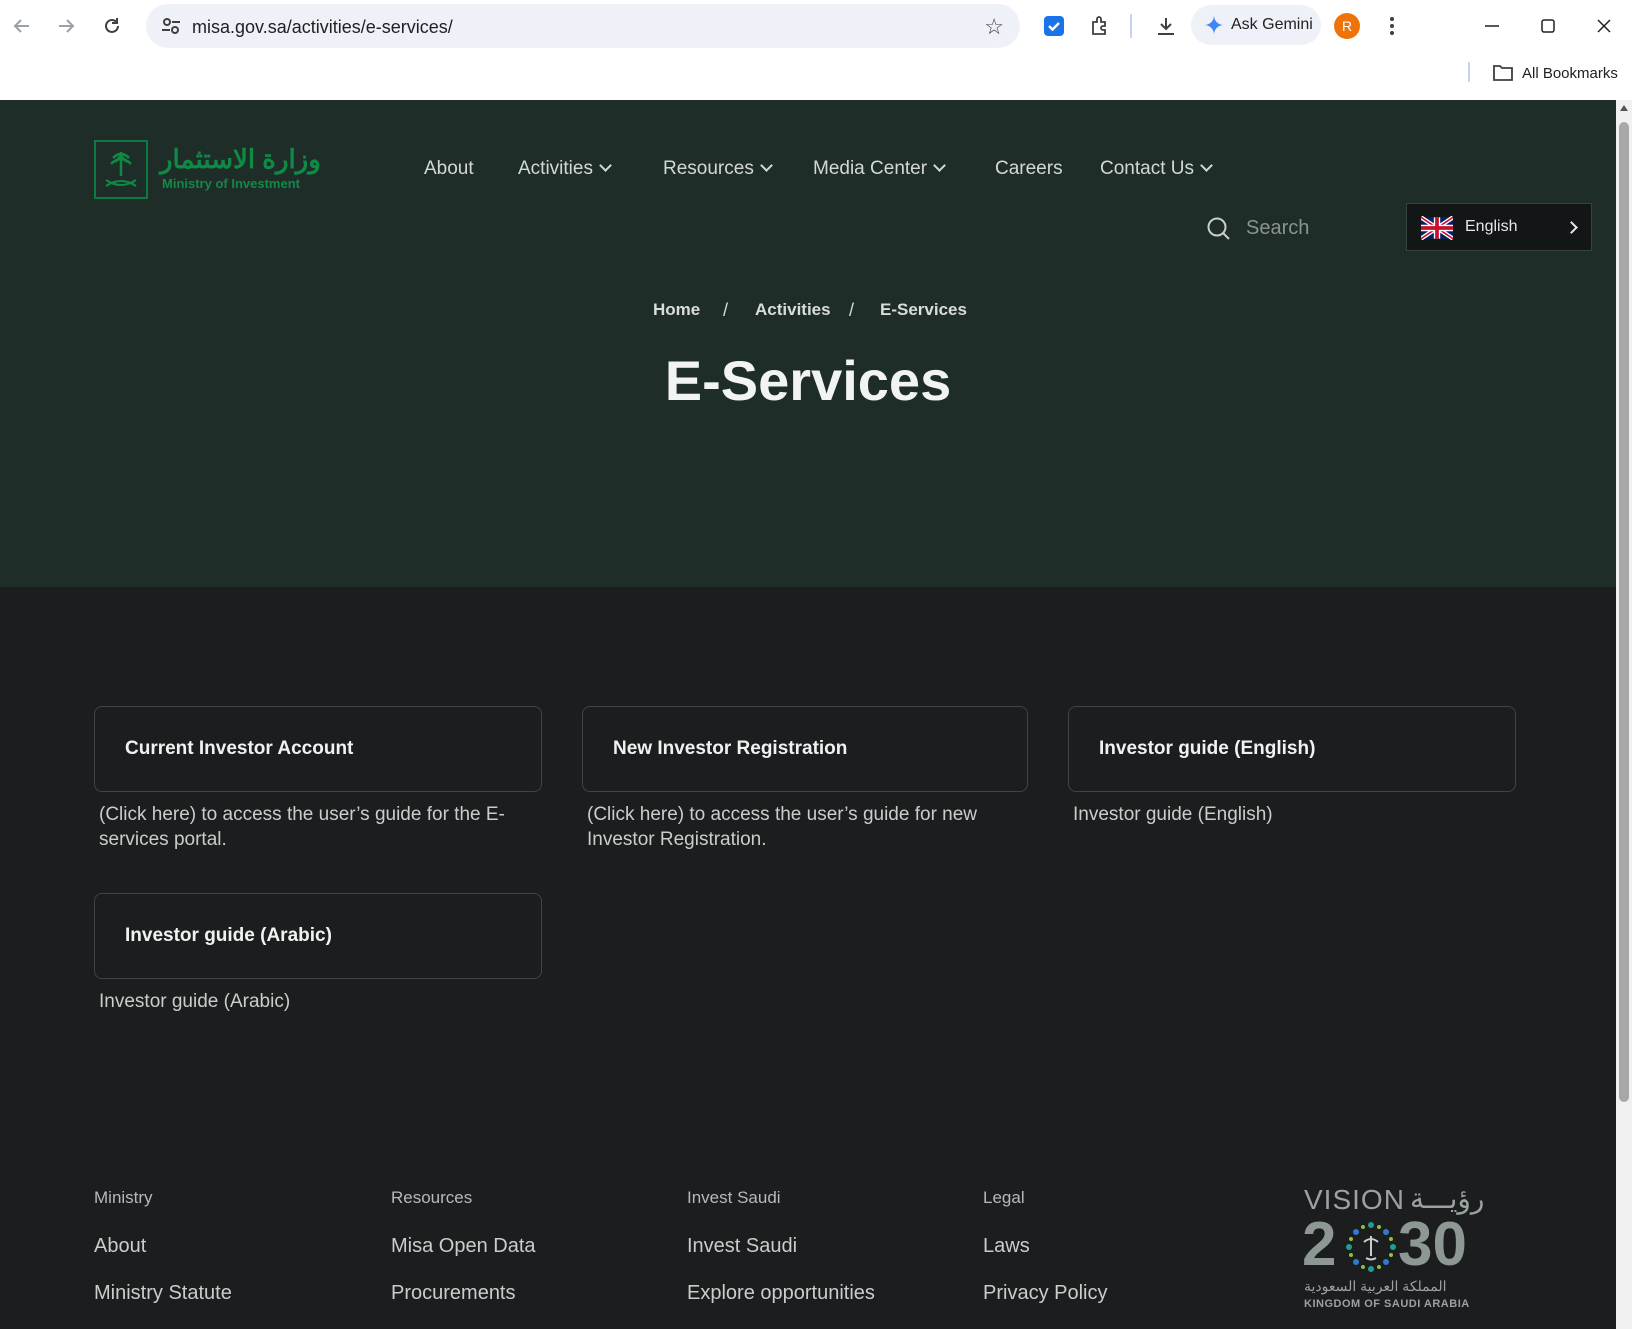  Describe the element at coordinates (1604, 26) in the screenshot. I see `close-icon` at that location.